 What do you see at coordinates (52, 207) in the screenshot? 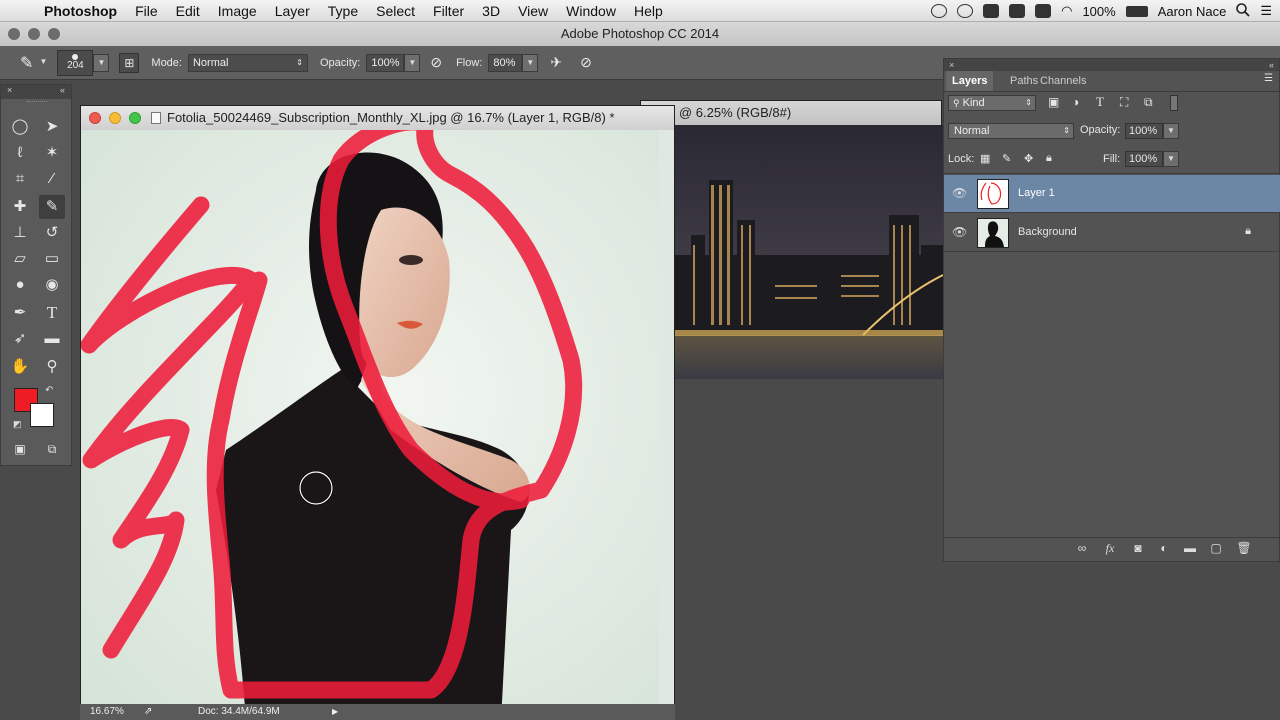
I see `brush-icon: ✎` at bounding box center [52, 207].